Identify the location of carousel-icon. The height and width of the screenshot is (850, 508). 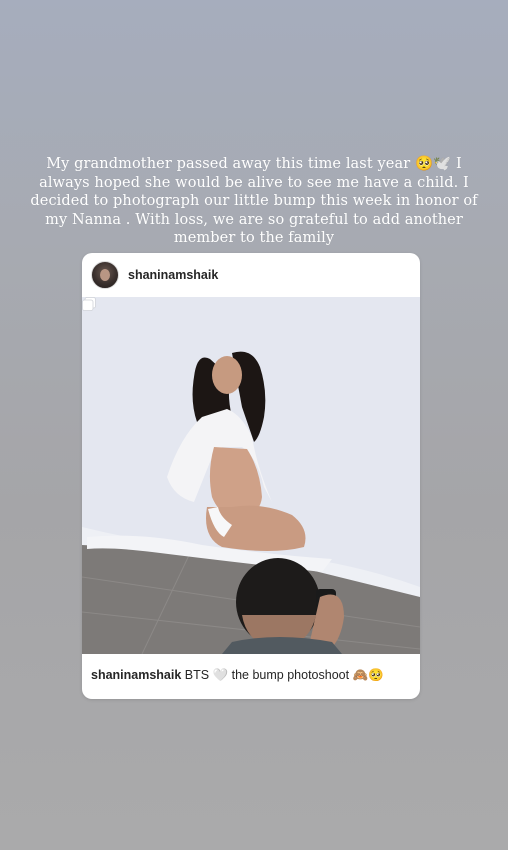
(89, 304).